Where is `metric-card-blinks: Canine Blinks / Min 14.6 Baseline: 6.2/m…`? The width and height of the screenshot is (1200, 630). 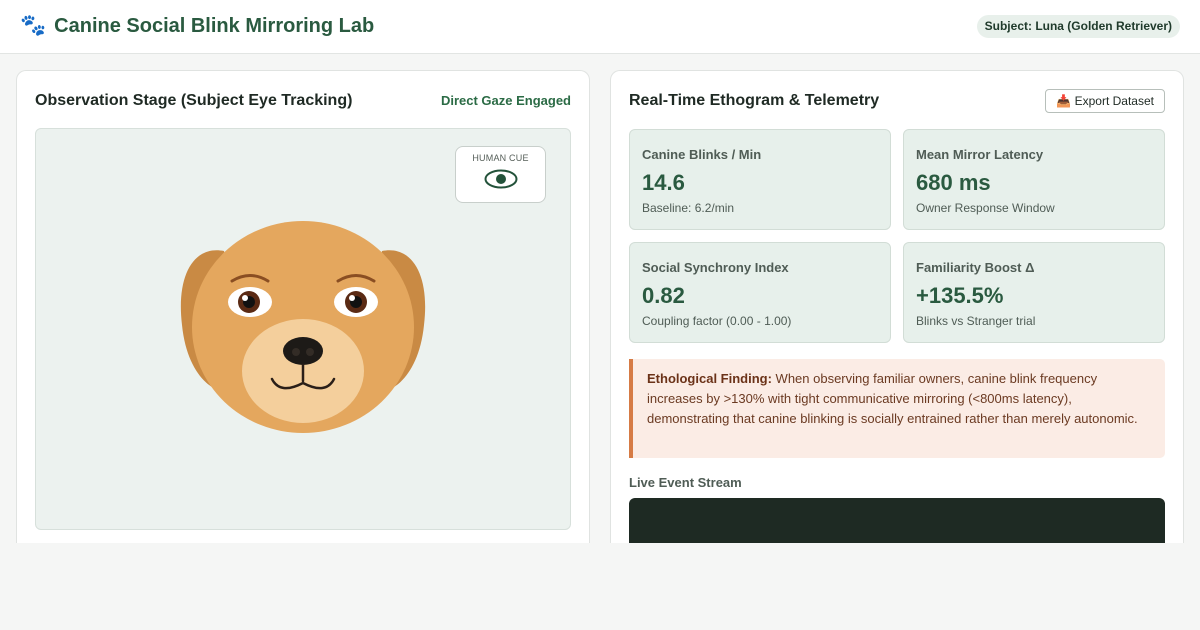 metric-card-blinks: Canine Blinks / Min 14.6 Baseline: 6.2/m… is located at coordinates (760, 179).